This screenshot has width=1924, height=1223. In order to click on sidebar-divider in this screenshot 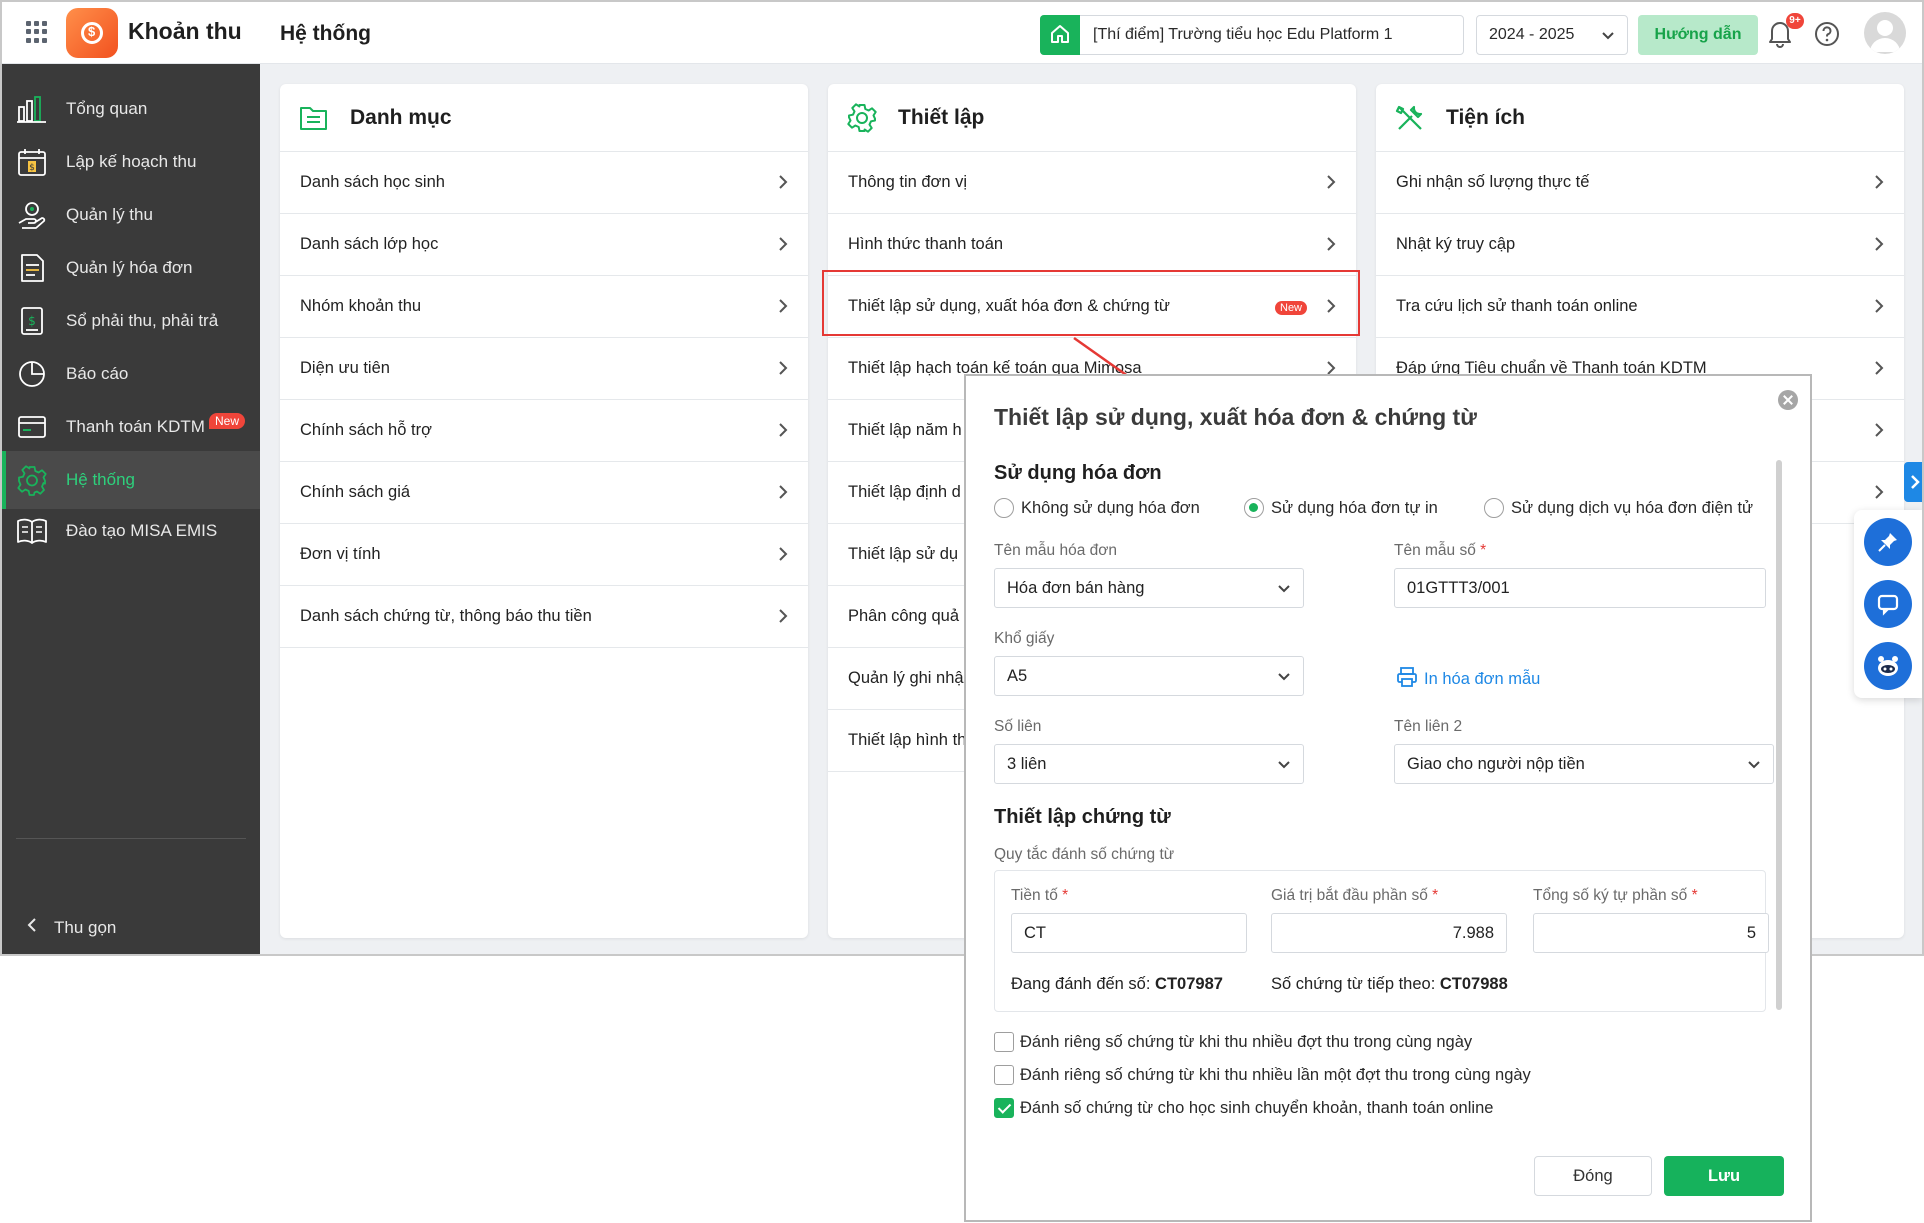, I will do `click(131, 838)`.